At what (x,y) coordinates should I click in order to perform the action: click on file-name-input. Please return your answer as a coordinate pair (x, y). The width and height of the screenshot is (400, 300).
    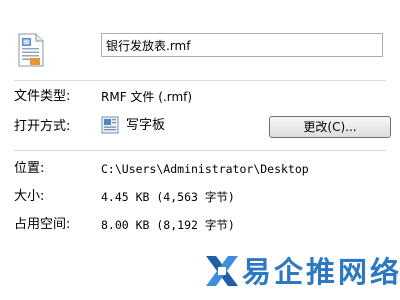
    Looking at the image, I should click on (242, 45).